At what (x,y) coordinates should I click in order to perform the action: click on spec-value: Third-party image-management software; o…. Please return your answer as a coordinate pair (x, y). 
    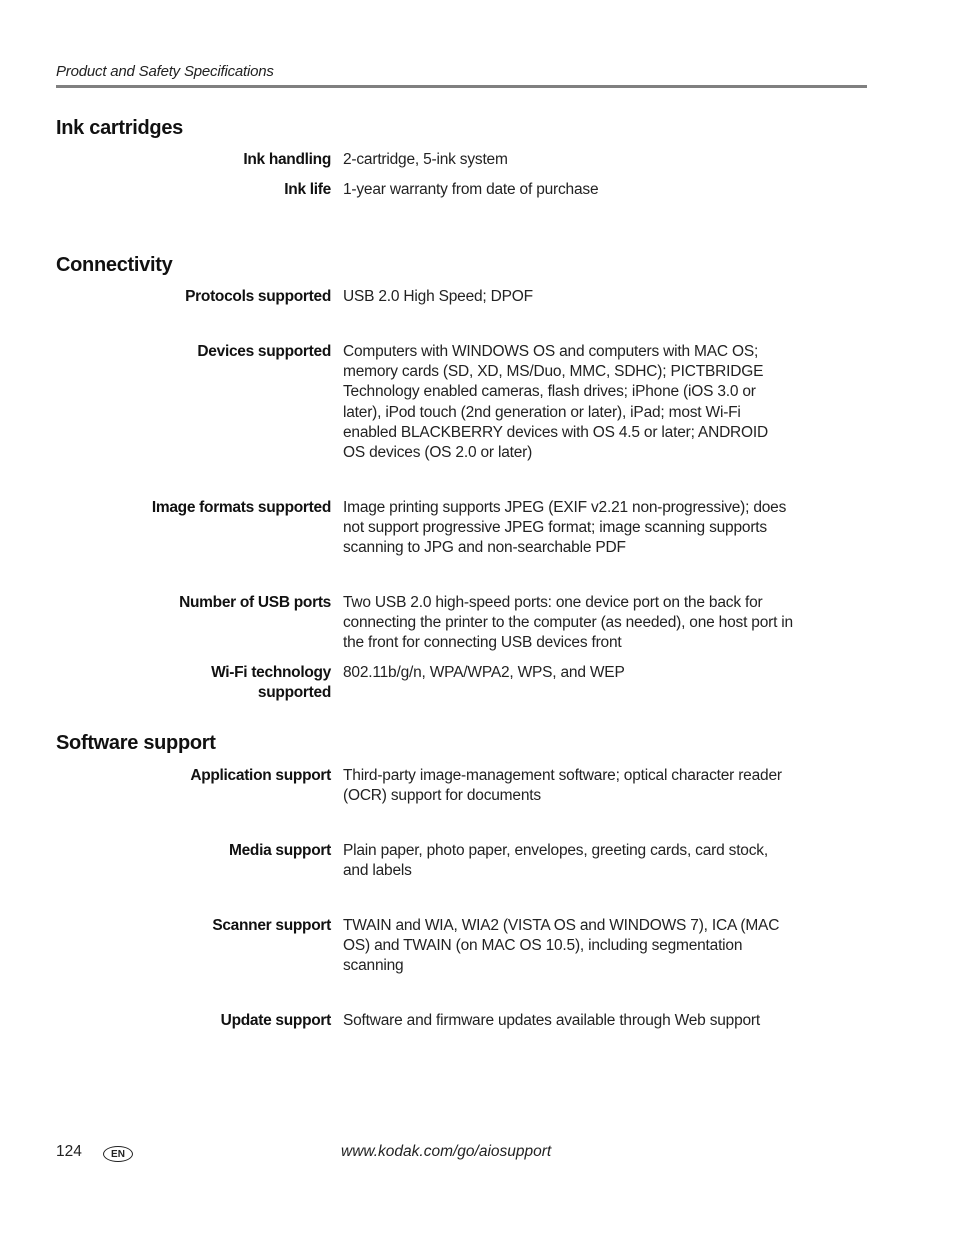
    Looking at the image, I should click on (562, 786).